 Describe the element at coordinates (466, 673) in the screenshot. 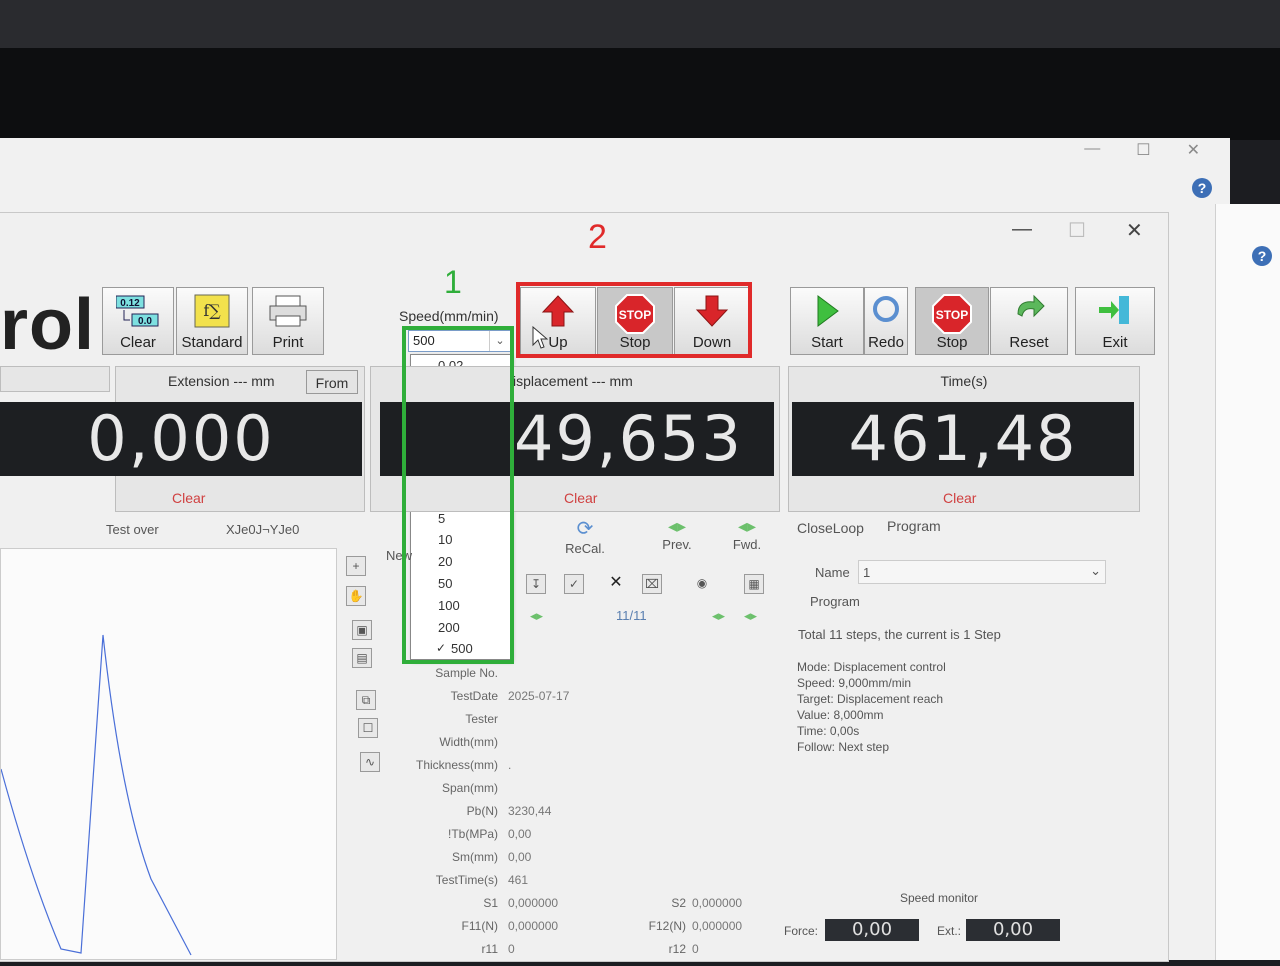

I see `field-label: Sample No.` at that location.